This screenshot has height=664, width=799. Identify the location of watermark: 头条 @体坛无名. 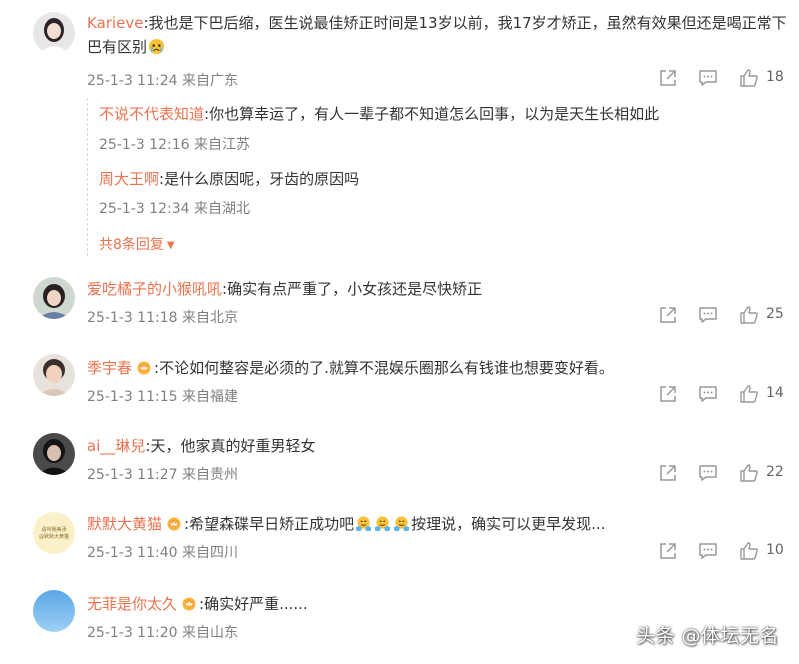
(708, 636).